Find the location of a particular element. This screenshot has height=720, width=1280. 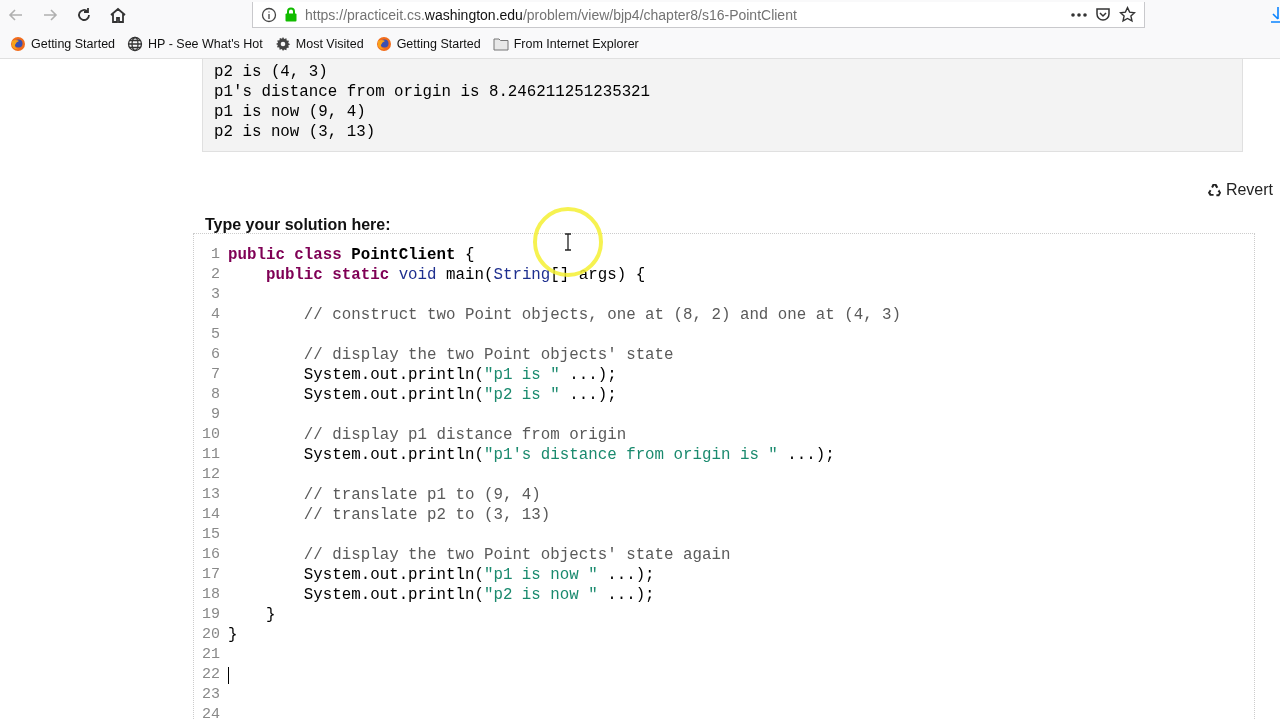

line-number: 5 is located at coordinates (215, 335).